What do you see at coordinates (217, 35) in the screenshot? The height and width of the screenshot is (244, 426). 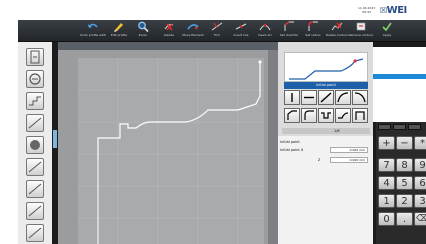 I see `tool-label: Trim` at bounding box center [217, 35].